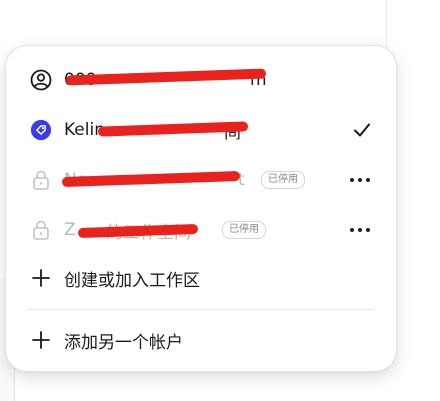 Image resolution: width=440 pixels, height=401 pixels. What do you see at coordinates (201, 80) in the screenshot?
I see `account-item-email: 000 m` at bounding box center [201, 80].